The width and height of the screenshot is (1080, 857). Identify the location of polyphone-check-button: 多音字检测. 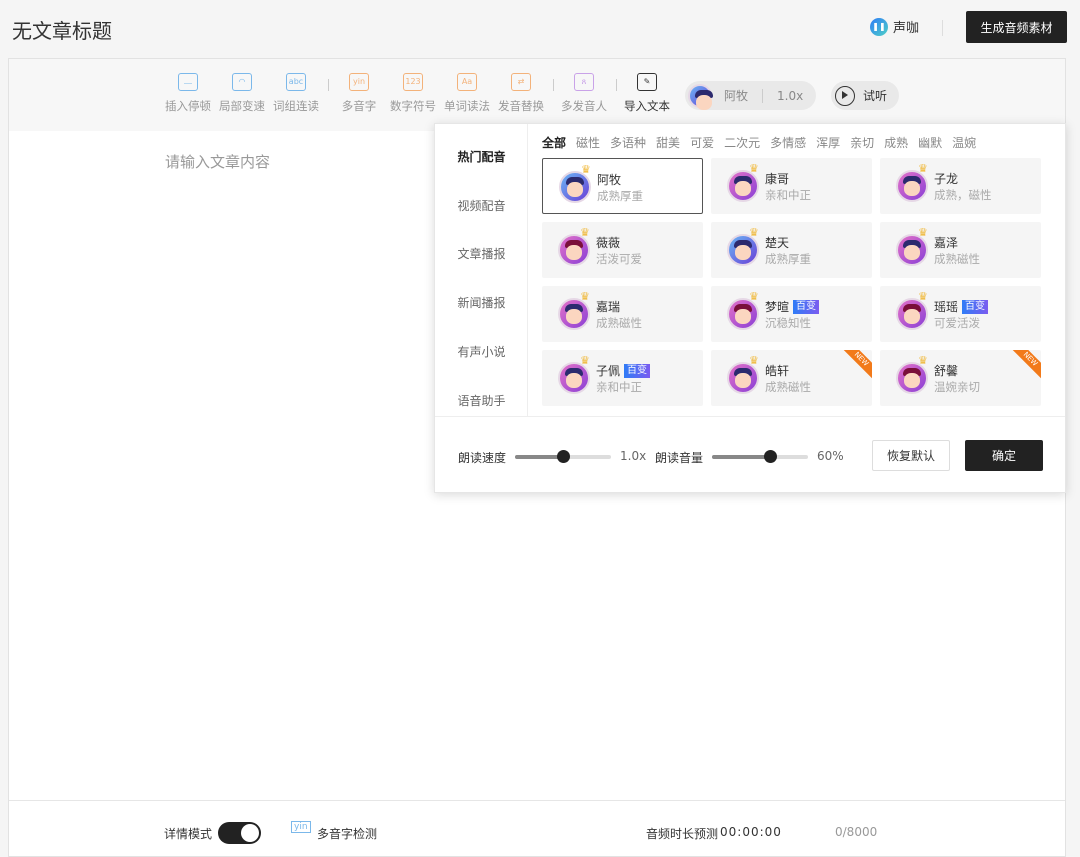
(347, 833).